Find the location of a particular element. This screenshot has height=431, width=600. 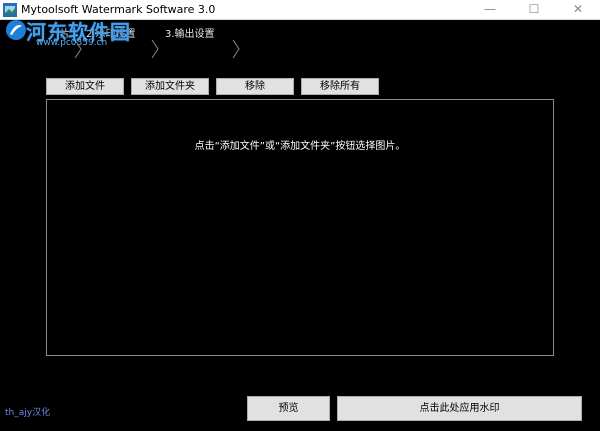

empty-list-hint: 点击“添加文件”或“添加文件夹”按钮选择图片。 is located at coordinates (300, 146).